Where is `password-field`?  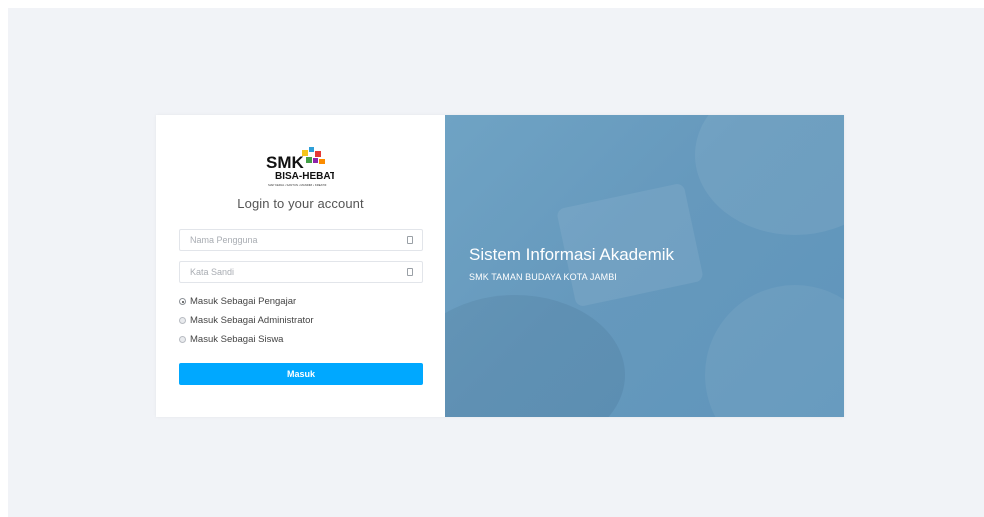 password-field is located at coordinates (301, 272).